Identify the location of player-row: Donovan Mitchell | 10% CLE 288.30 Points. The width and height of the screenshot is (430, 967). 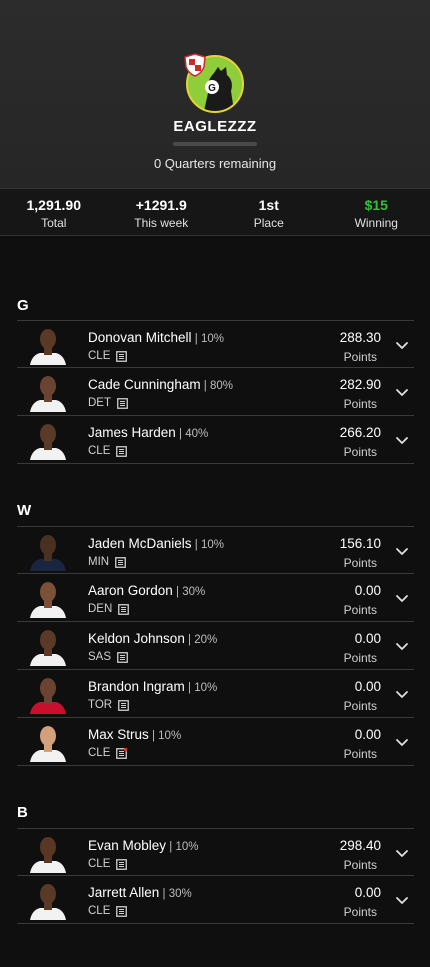
(215, 344).